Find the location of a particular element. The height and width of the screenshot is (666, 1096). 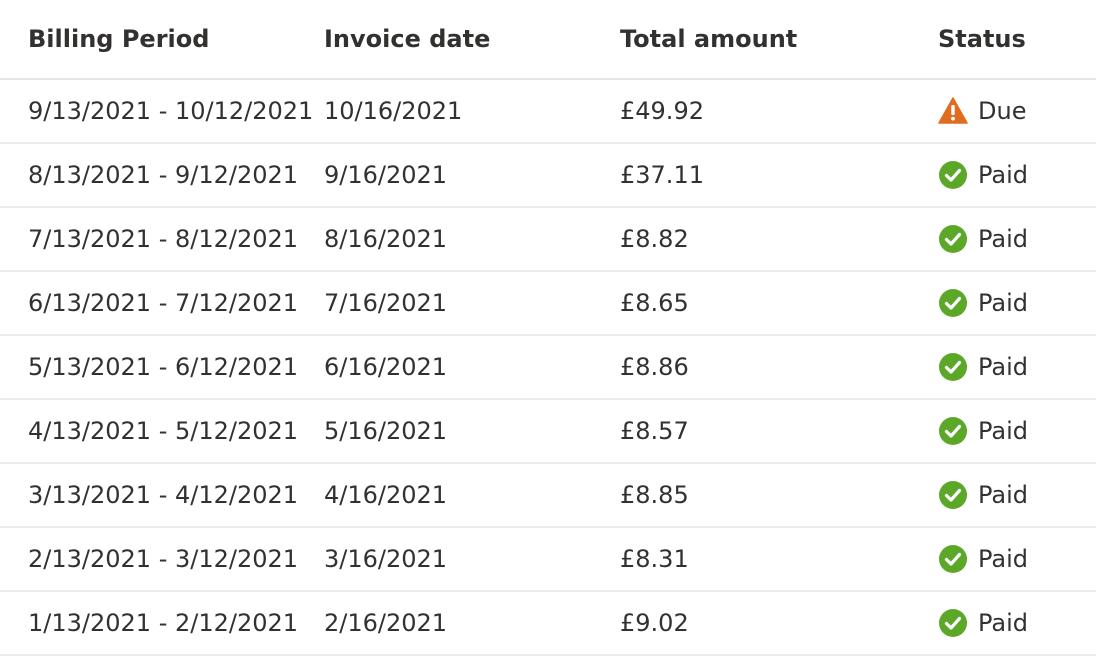

total-amount-cell: £9.02 is located at coordinates (654, 623).